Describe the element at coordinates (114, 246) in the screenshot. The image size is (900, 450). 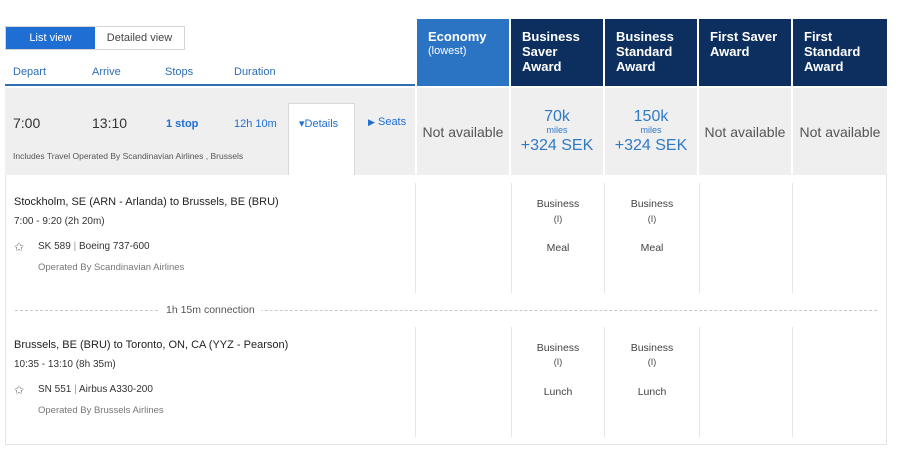
I see `aircraft: Boeing 737-600` at that location.